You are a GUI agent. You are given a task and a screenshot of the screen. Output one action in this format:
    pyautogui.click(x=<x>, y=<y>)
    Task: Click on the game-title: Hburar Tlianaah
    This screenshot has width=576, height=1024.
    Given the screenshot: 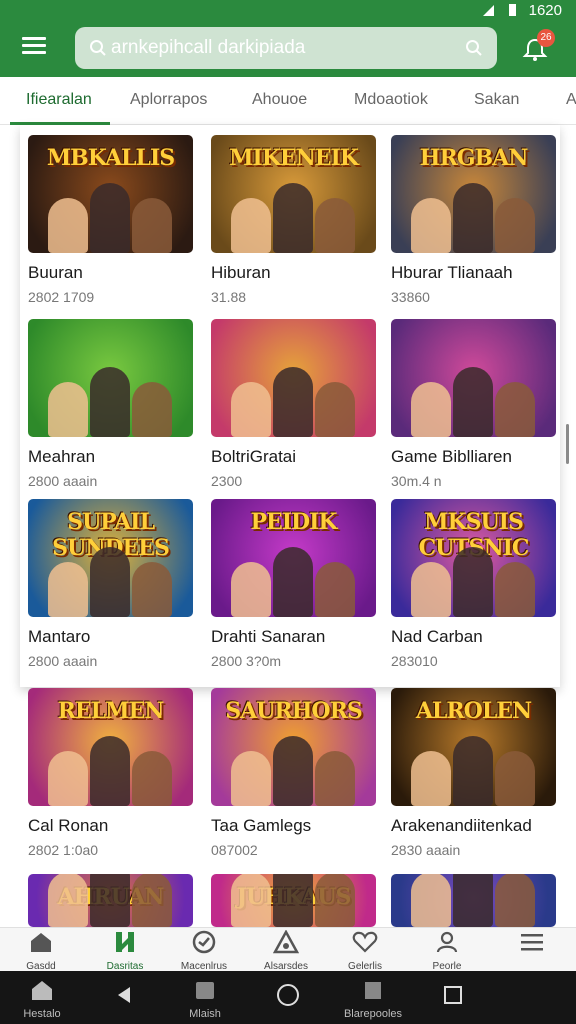 What is the action you would take?
    pyautogui.click(x=452, y=272)
    